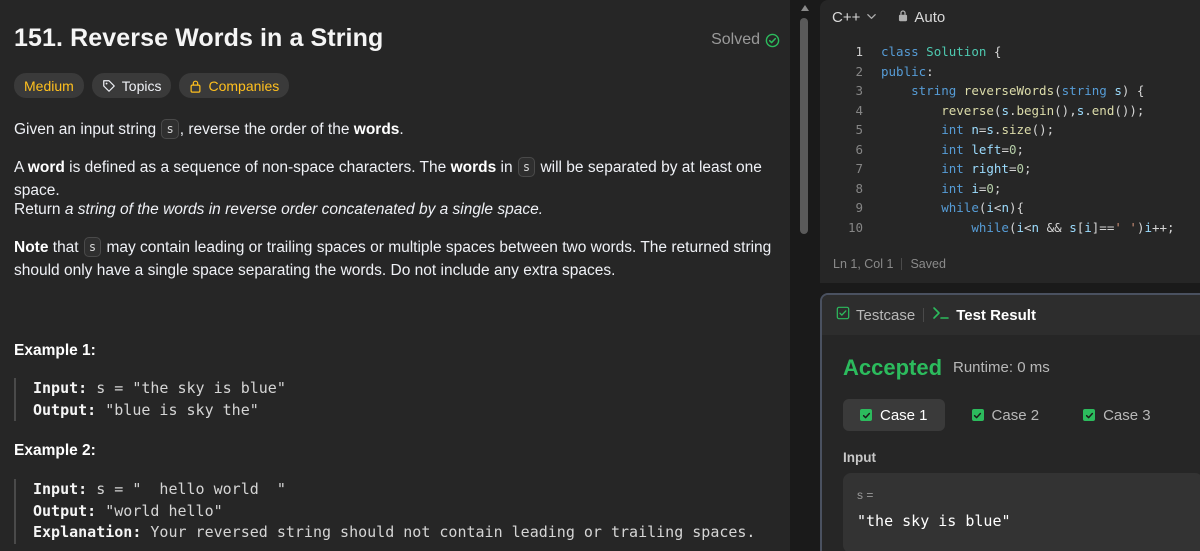 The height and width of the screenshot is (551, 1200). I want to click on code-text: string reverseWords(string s) {, so click(1003, 91).